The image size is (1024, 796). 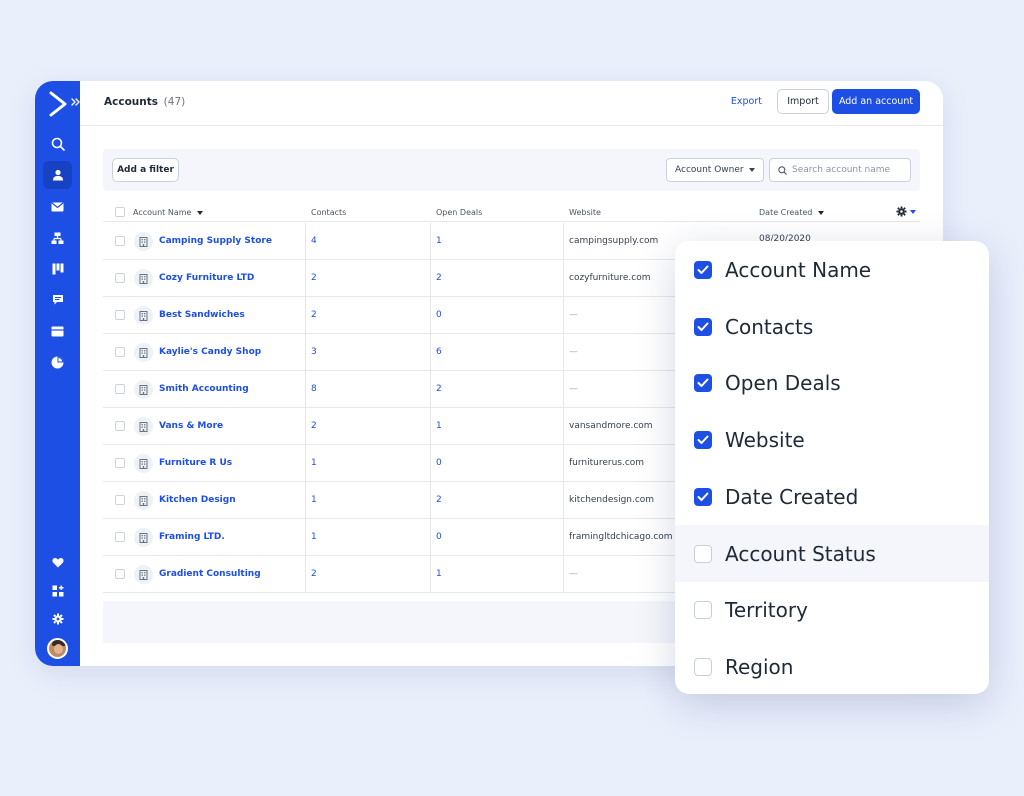 What do you see at coordinates (314, 389) in the screenshot?
I see `contacts-count-link: 8` at bounding box center [314, 389].